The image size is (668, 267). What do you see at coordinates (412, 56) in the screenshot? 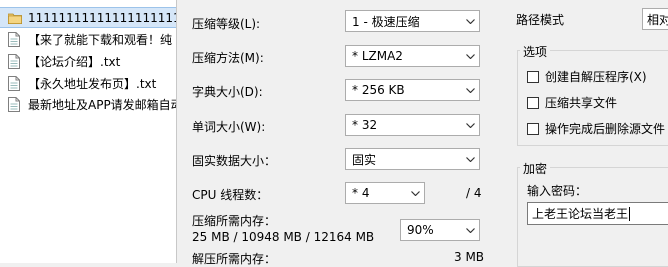
I see `compression-method-select: * LZMA2` at bounding box center [412, 56].